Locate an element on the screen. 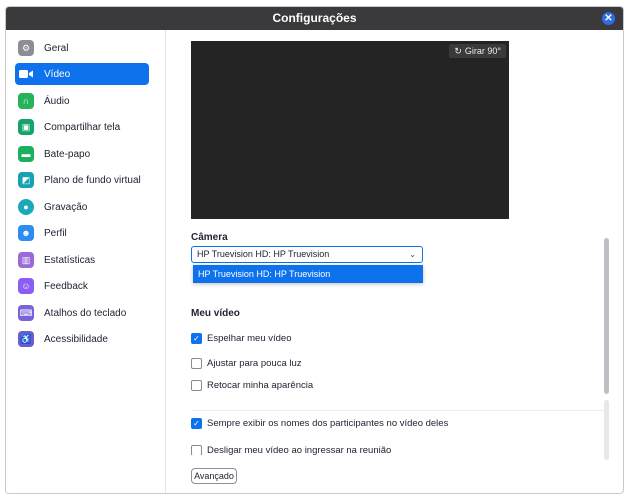  camera-select: HP Truevision HD: HP Truevision ⌄ is located at coordinates (307, 254).